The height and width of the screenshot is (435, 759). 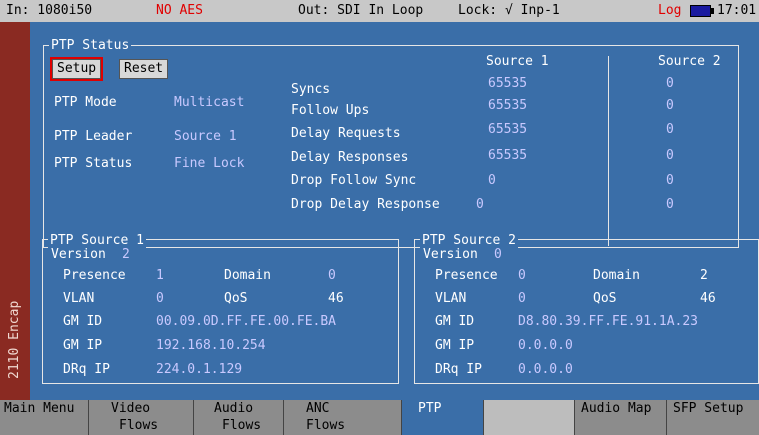 I want to click on presence-value: 0, so click(x=522, y=275).